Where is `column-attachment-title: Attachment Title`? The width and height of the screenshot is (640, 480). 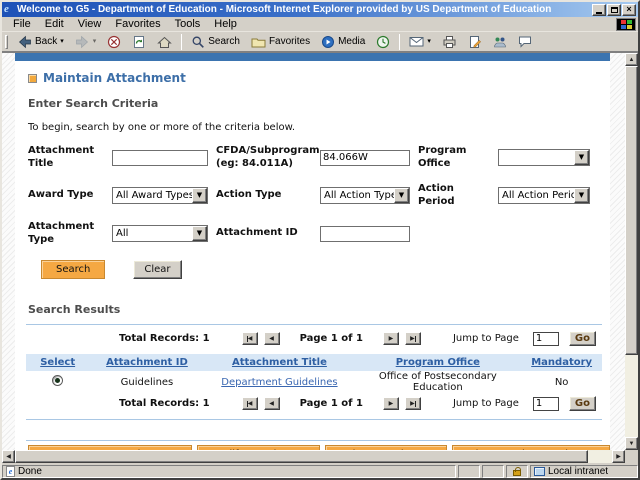
column-attachment-title: Attachment Title is located at coordinates (279, 362).